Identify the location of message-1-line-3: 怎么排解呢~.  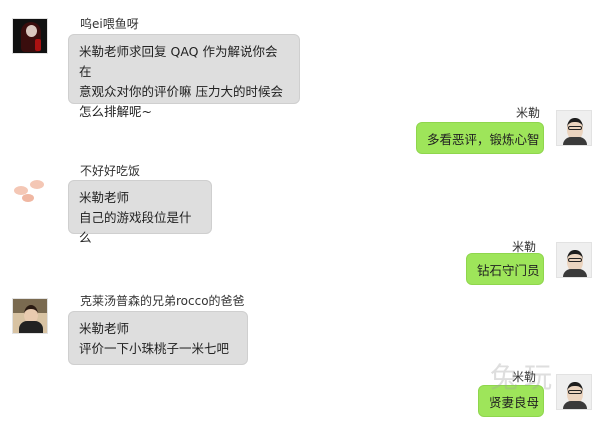
(115, 111).